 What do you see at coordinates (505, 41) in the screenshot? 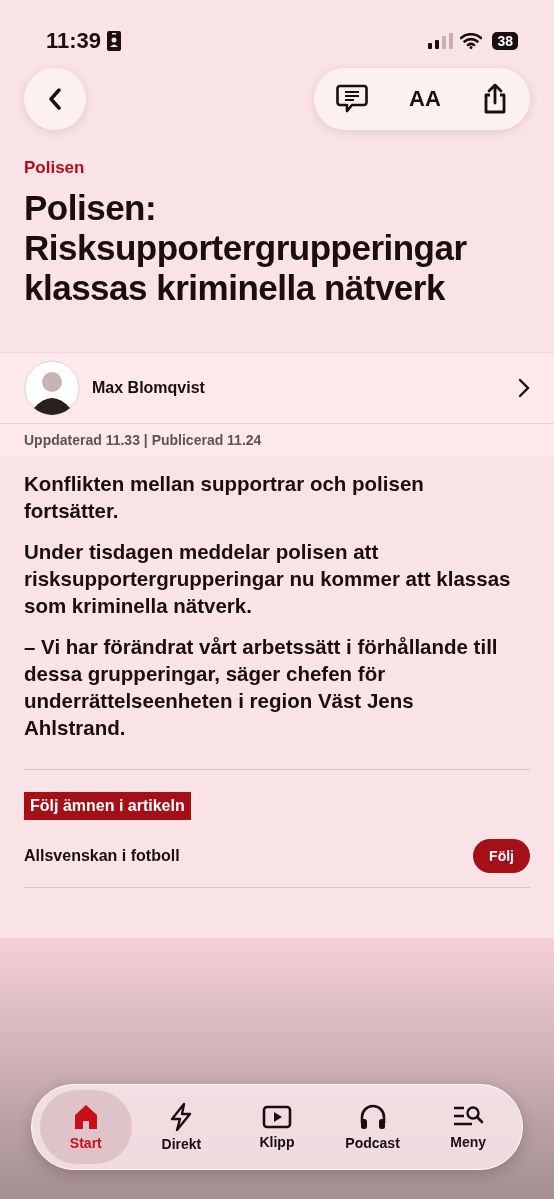
I see `battery-indicator: 38` at bounding box center [505, 41].